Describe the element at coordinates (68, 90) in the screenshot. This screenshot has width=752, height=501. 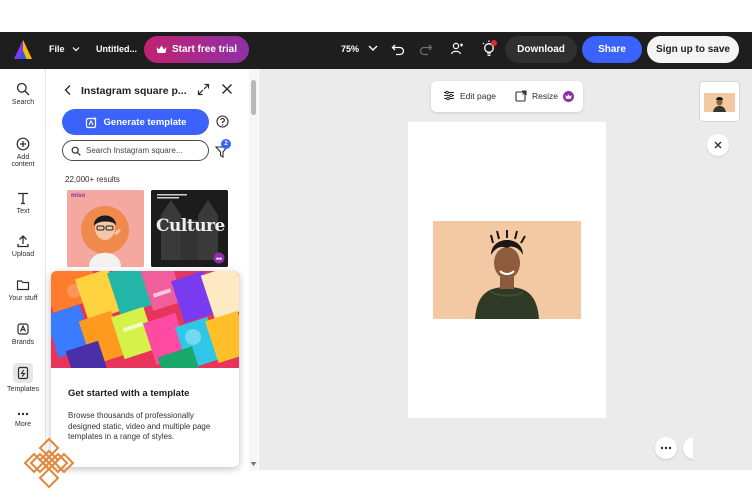
I see `back-arrow-icon` at that location.